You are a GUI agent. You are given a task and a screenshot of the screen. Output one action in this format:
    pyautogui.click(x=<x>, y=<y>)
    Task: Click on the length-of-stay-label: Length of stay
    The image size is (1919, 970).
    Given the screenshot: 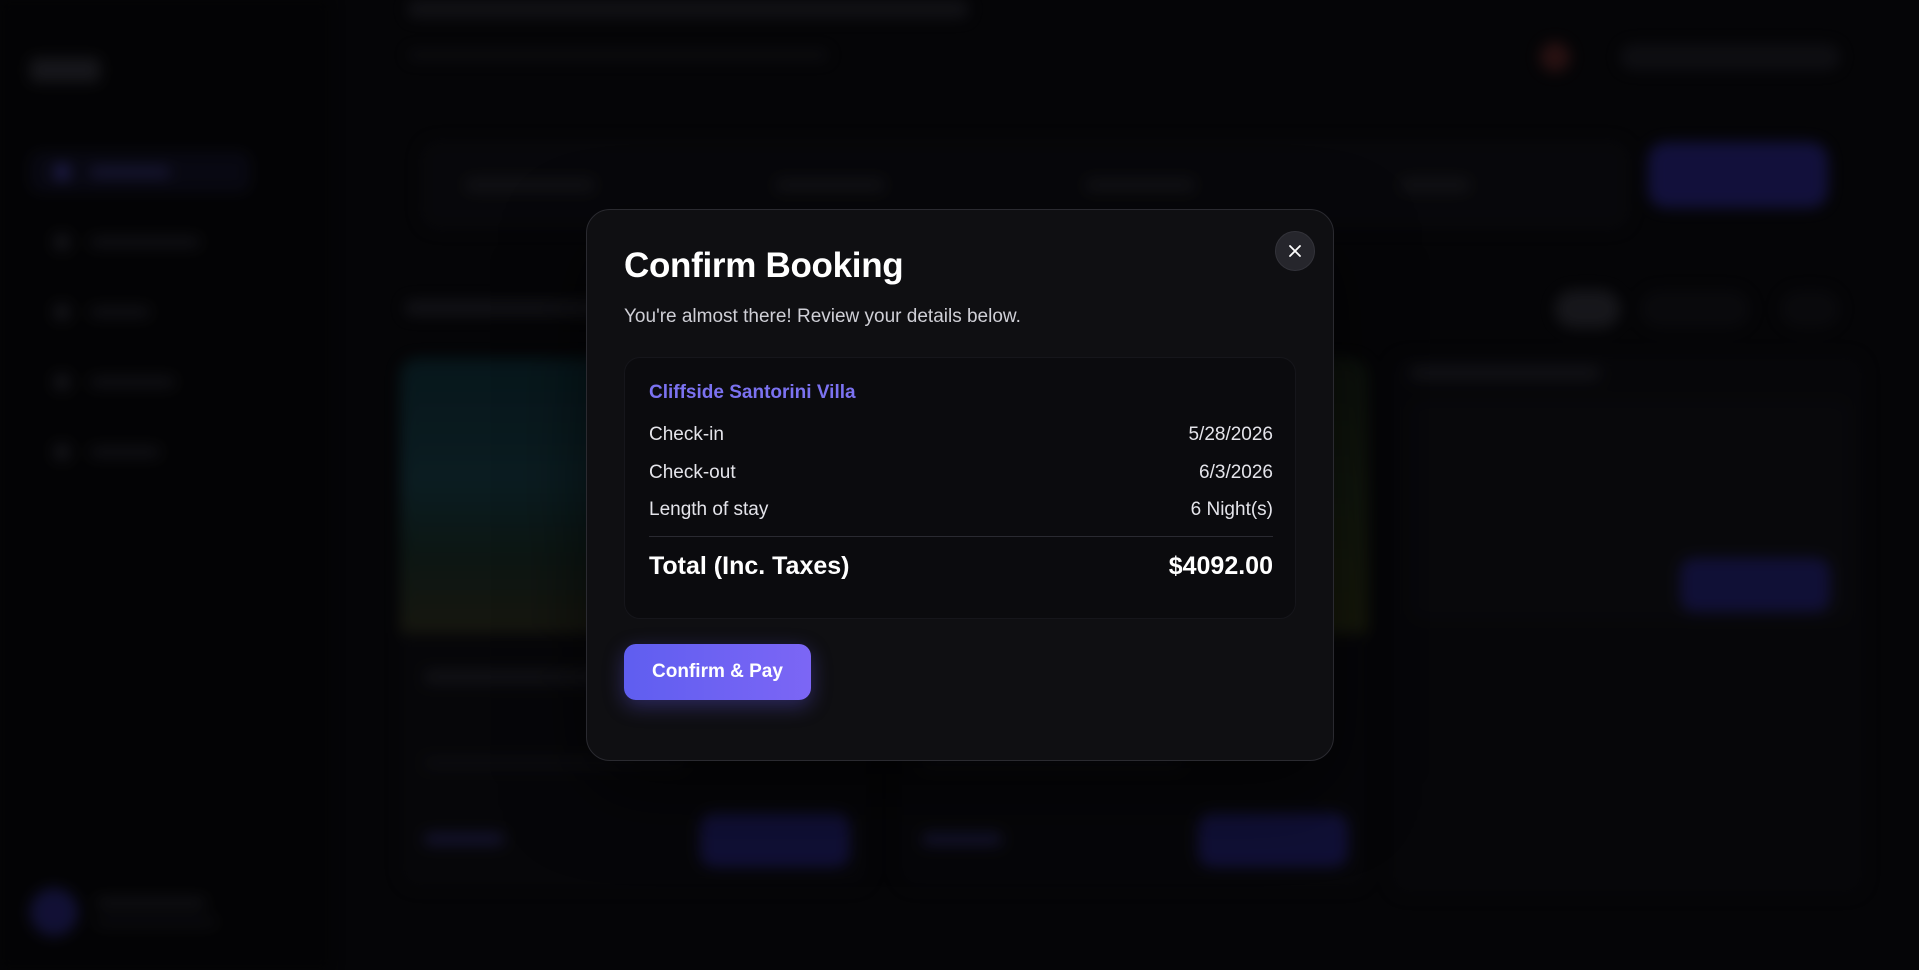 What is the action you would take?
    pyautogui.click(x=709, y=509)
    